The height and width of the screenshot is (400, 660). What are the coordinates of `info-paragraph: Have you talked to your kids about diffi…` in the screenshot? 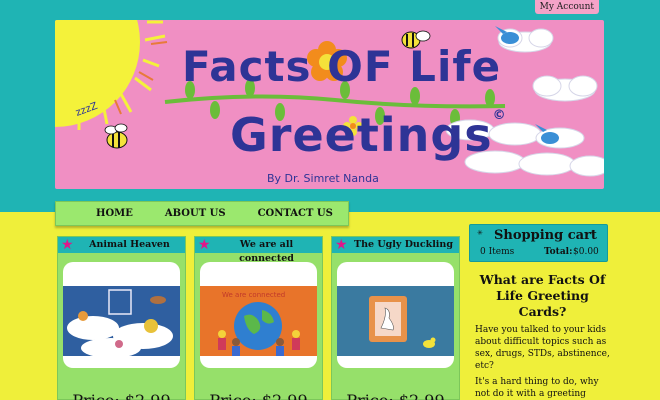 It's located at (542, 348).